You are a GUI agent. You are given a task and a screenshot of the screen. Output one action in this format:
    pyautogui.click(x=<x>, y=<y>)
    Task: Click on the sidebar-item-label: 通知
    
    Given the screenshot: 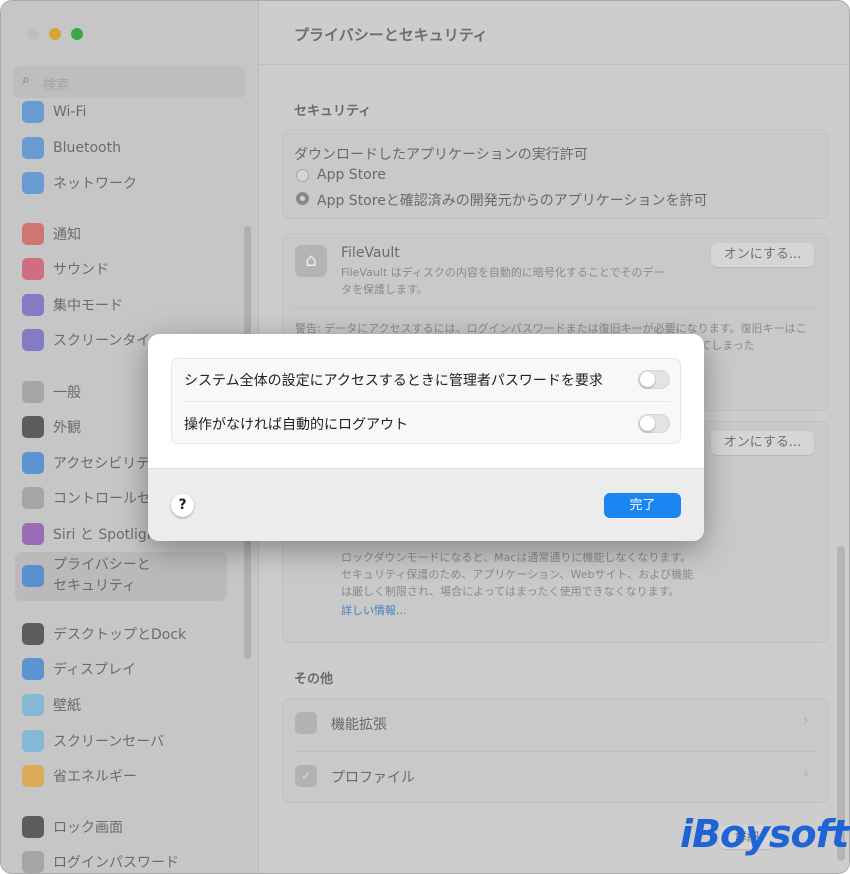 What is the action you would take?
    pyautogui.click(x=67, y=235)
    